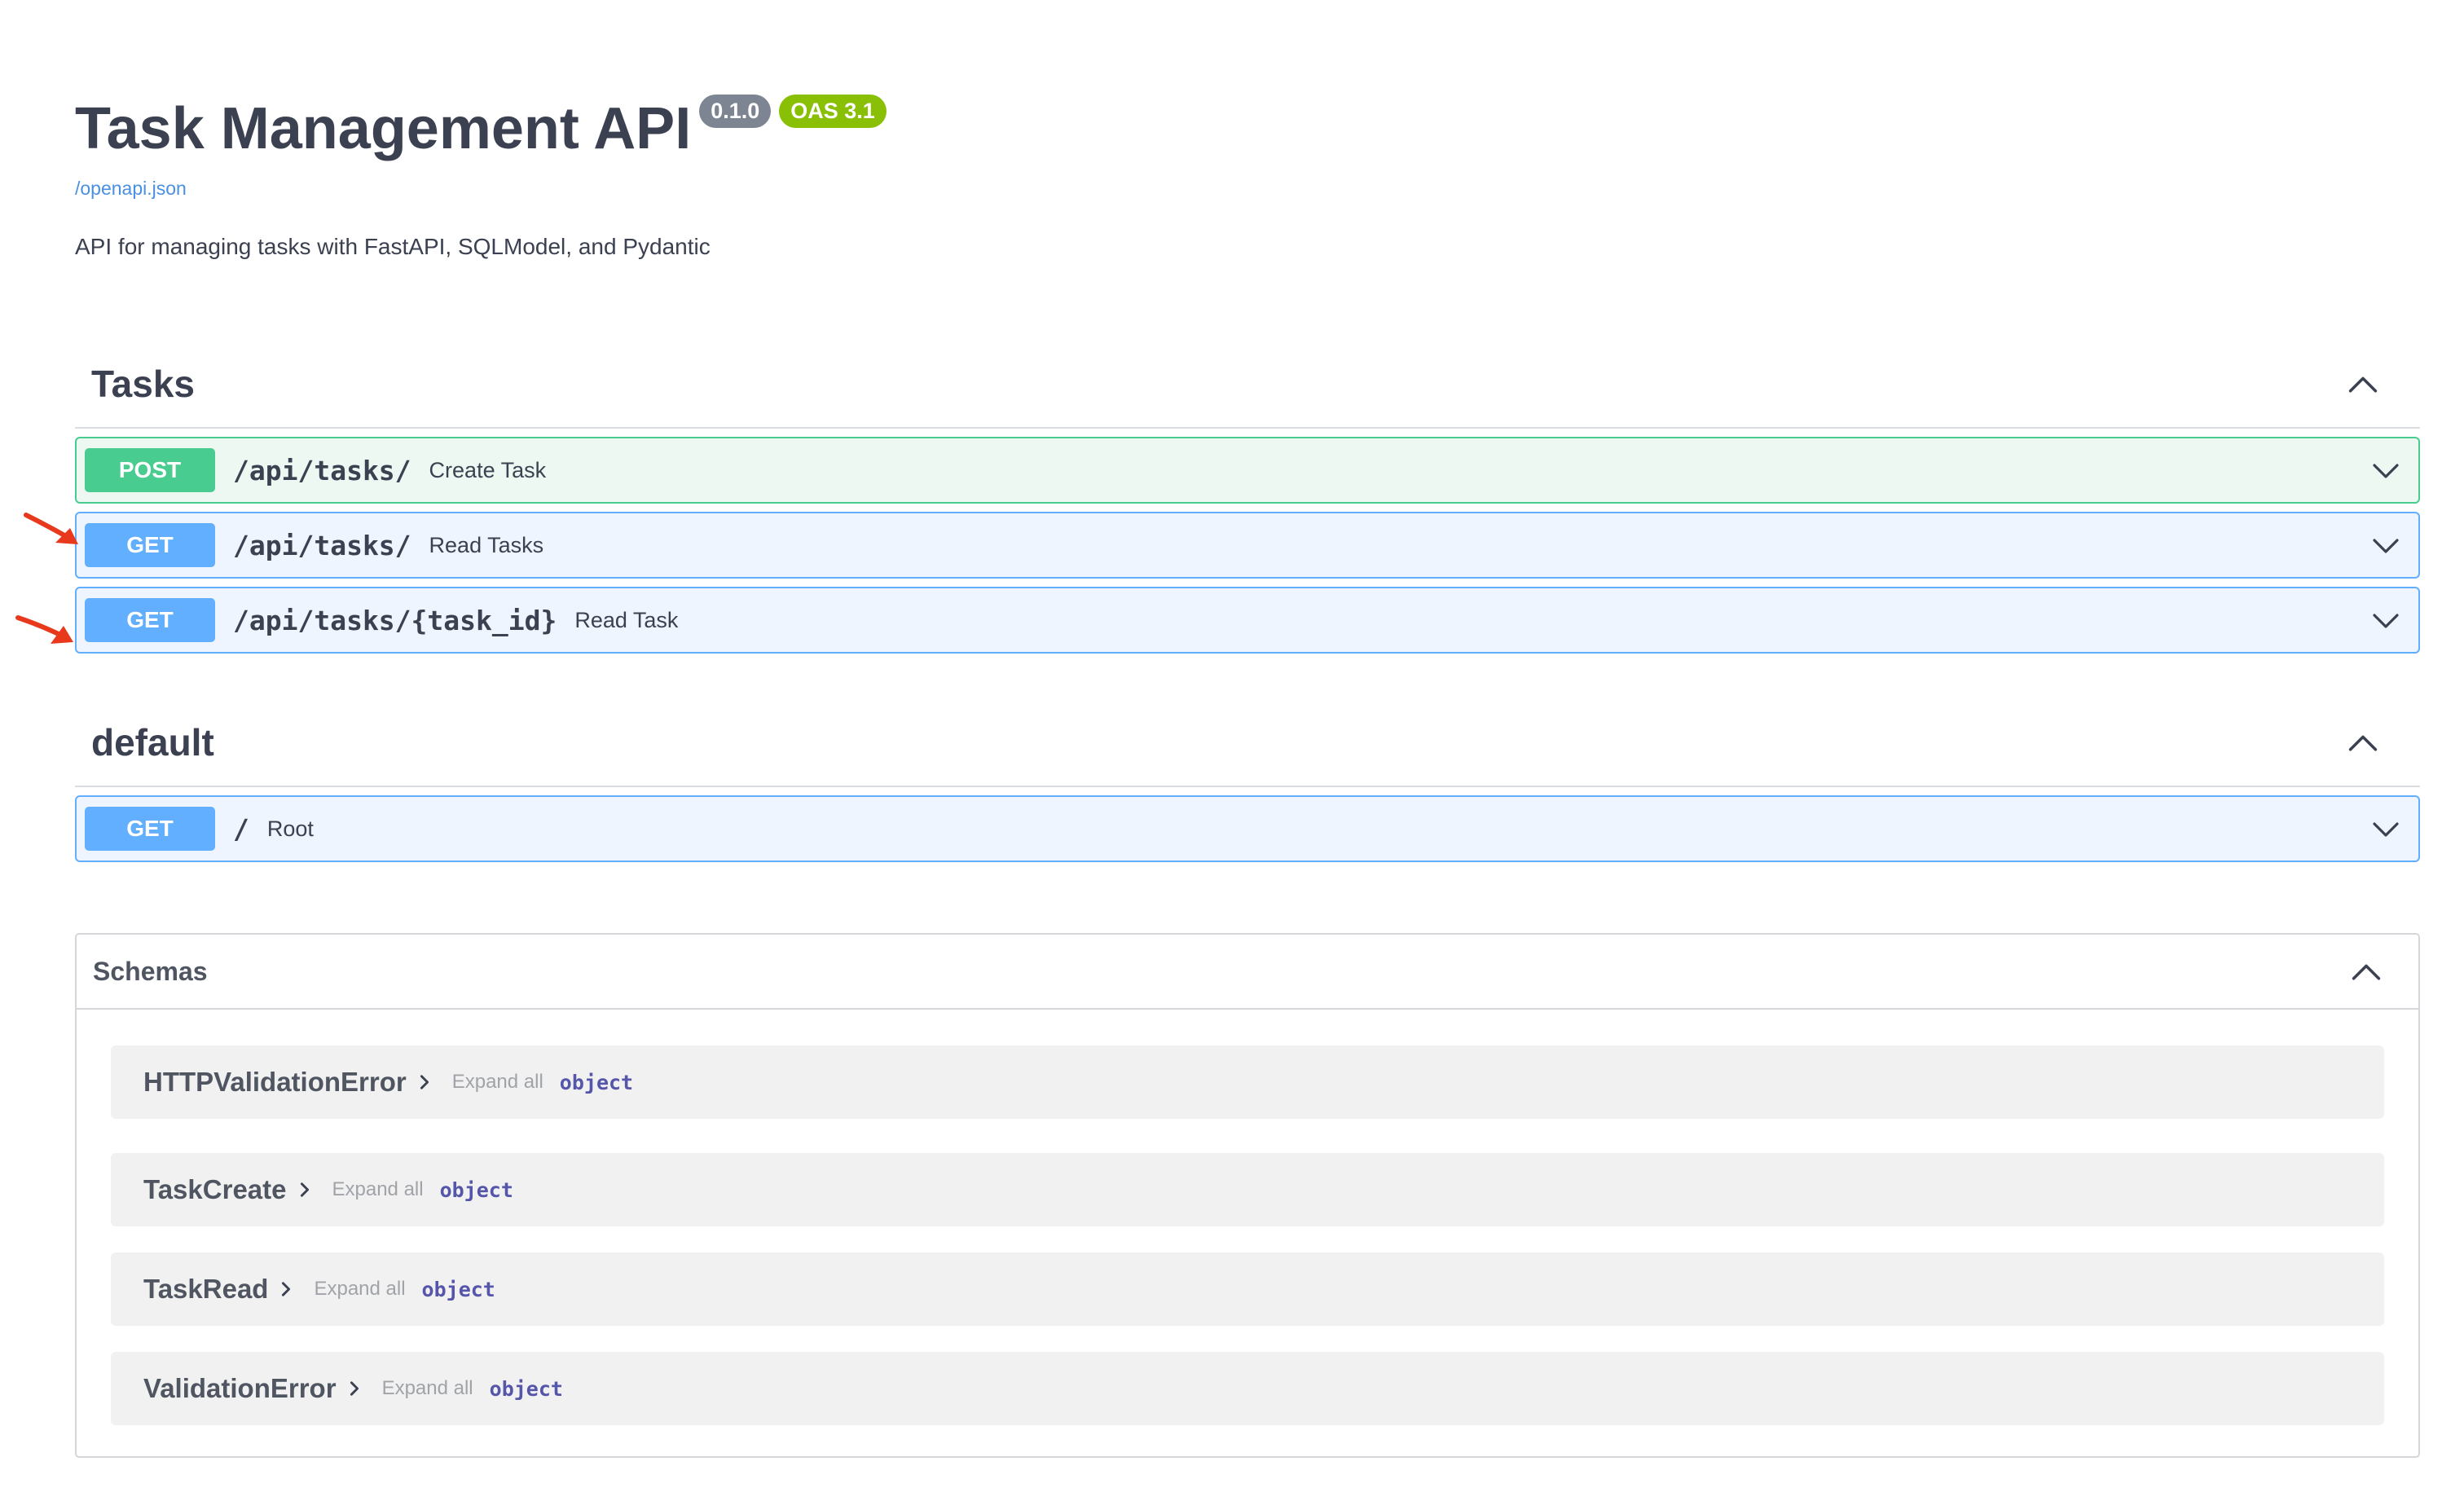 This screenshot has height=1501, width=2464. I want to click on model-name: TaskRead, so click(206, 1289).